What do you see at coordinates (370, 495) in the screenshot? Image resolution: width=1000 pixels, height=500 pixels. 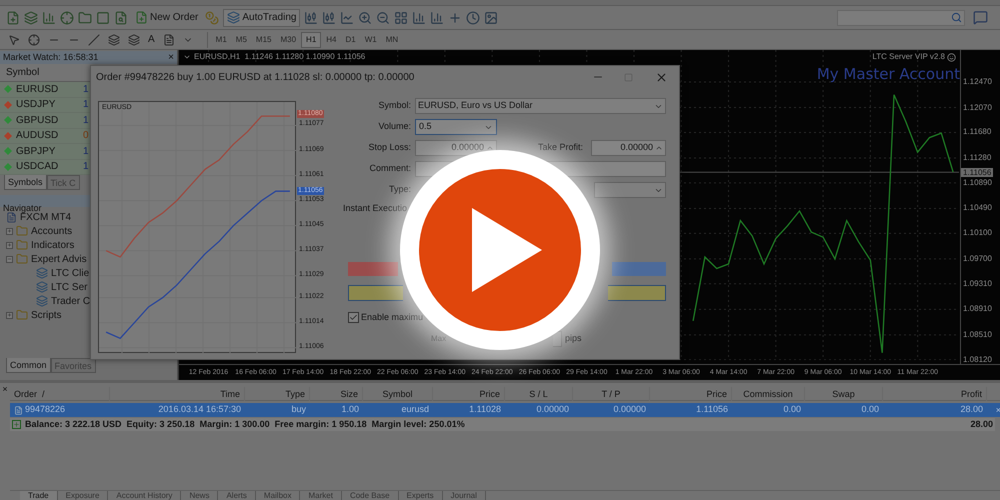 I see `tab: Code Base` at bounding box center [370, 495].